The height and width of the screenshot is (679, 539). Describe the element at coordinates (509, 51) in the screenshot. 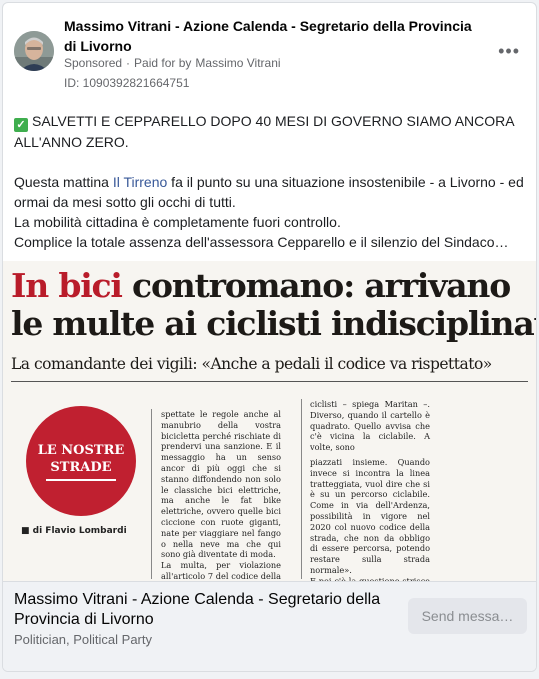

I see `more-horizontal-icon: •••` at that location.